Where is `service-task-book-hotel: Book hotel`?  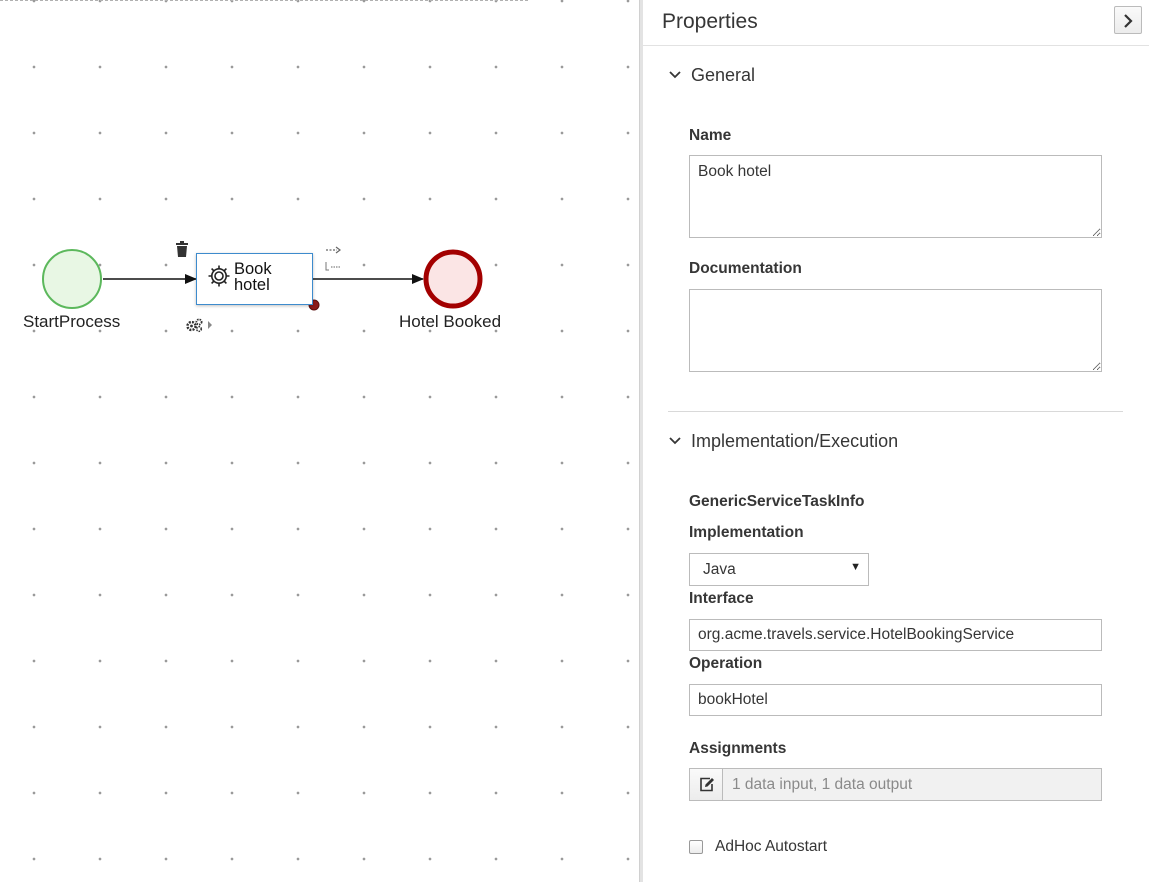
service-task-book-hotel: Book hotel is located at coordinates (254, 279).